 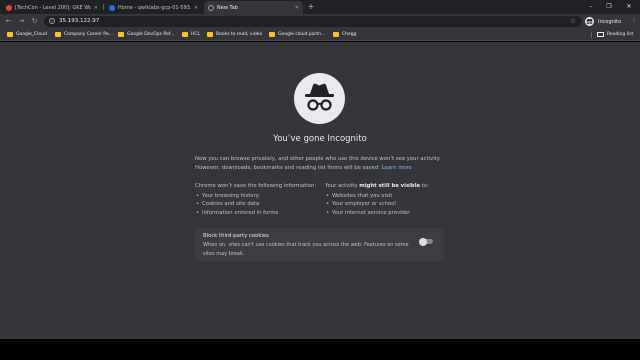 I want to click on bookmark-label: HCL, so click(x=196, y=34).